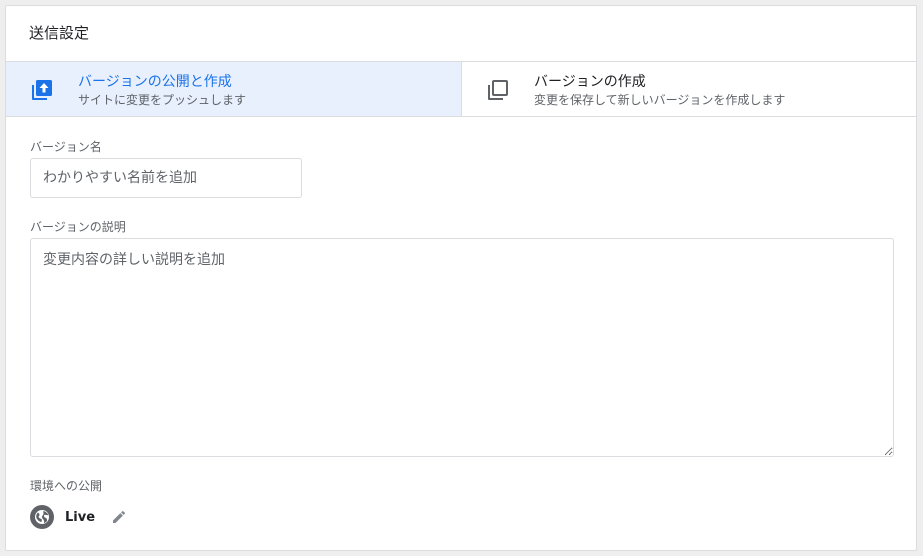 The width and height of the screenshot is (923, 556). I want to click on version-description-label: バージョンの説明, so click(78, 227).